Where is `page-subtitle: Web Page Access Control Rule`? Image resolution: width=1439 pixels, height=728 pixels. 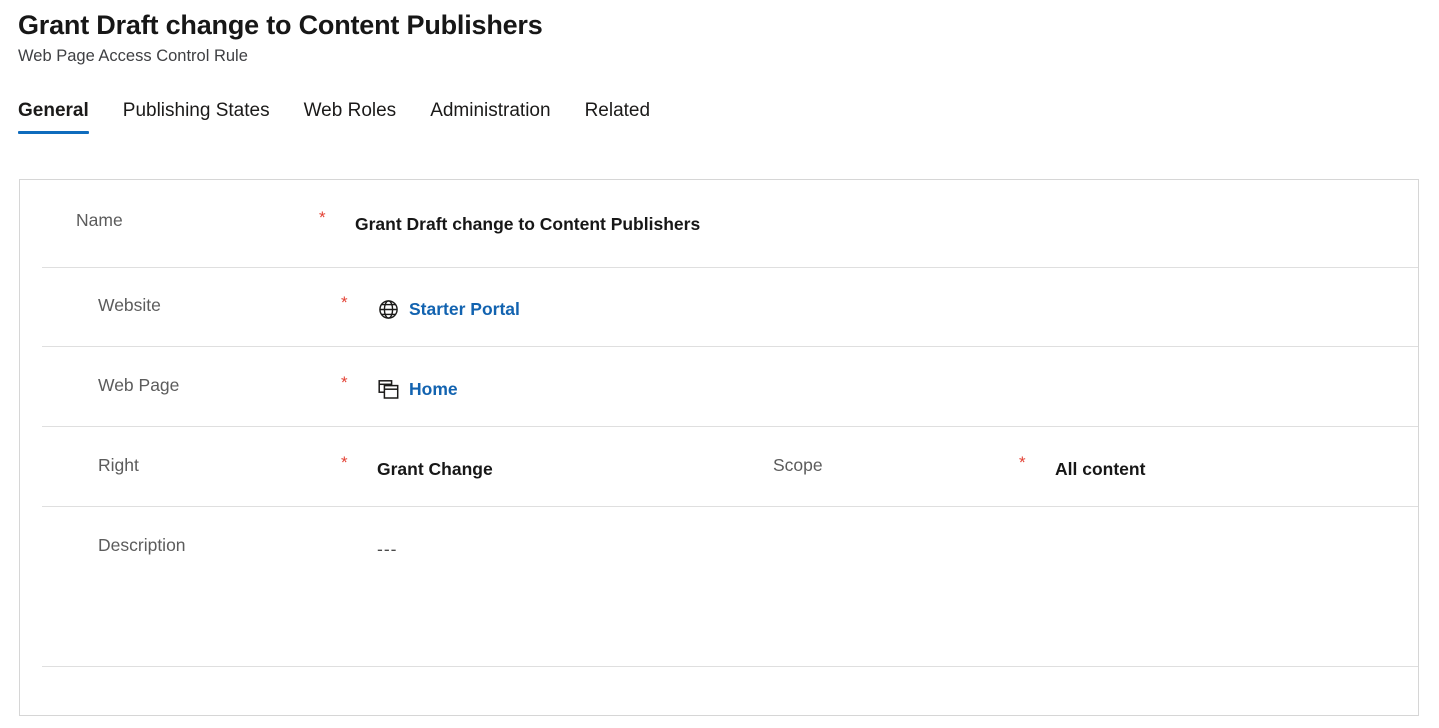
page-subtitle: Web Page Access Control Rule is located at coordinates (133, 56).